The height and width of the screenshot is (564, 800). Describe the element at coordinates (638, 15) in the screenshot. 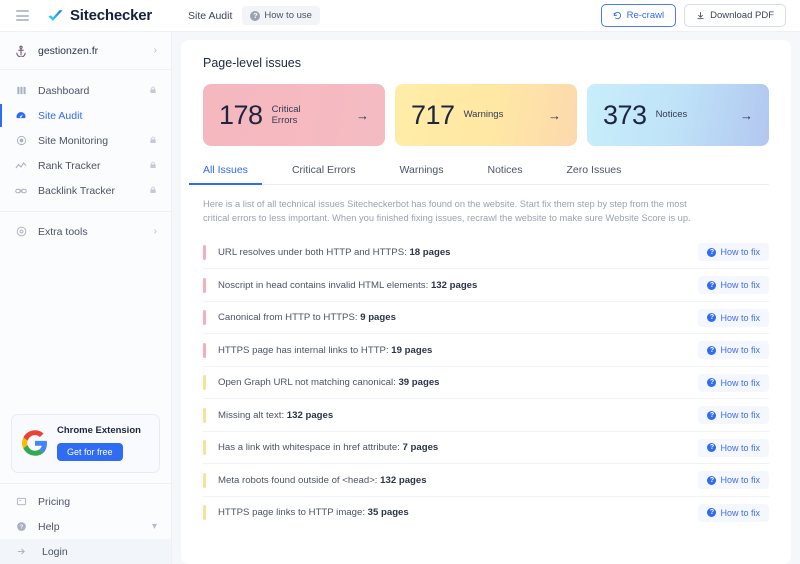

I see `recrawl-button: Re-crawl` at that location.